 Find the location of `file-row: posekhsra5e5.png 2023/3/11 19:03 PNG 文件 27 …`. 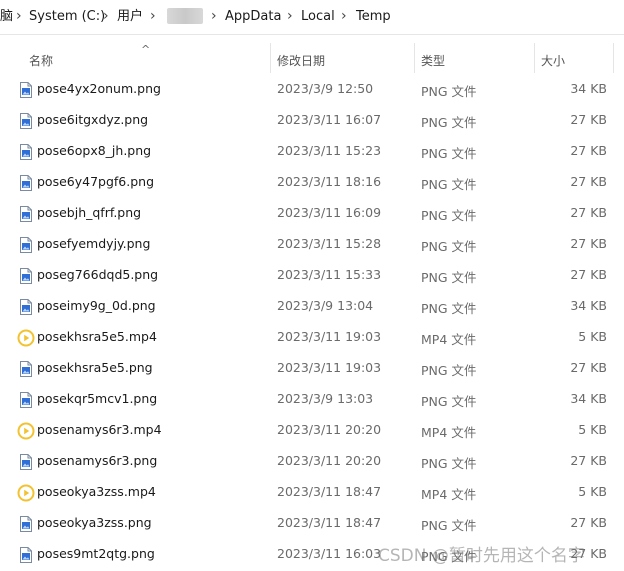

file-row: posekhsra5e5.png 2023/3/11 19:03 PNG 文件 27 … is located at coordinates (312, 368).